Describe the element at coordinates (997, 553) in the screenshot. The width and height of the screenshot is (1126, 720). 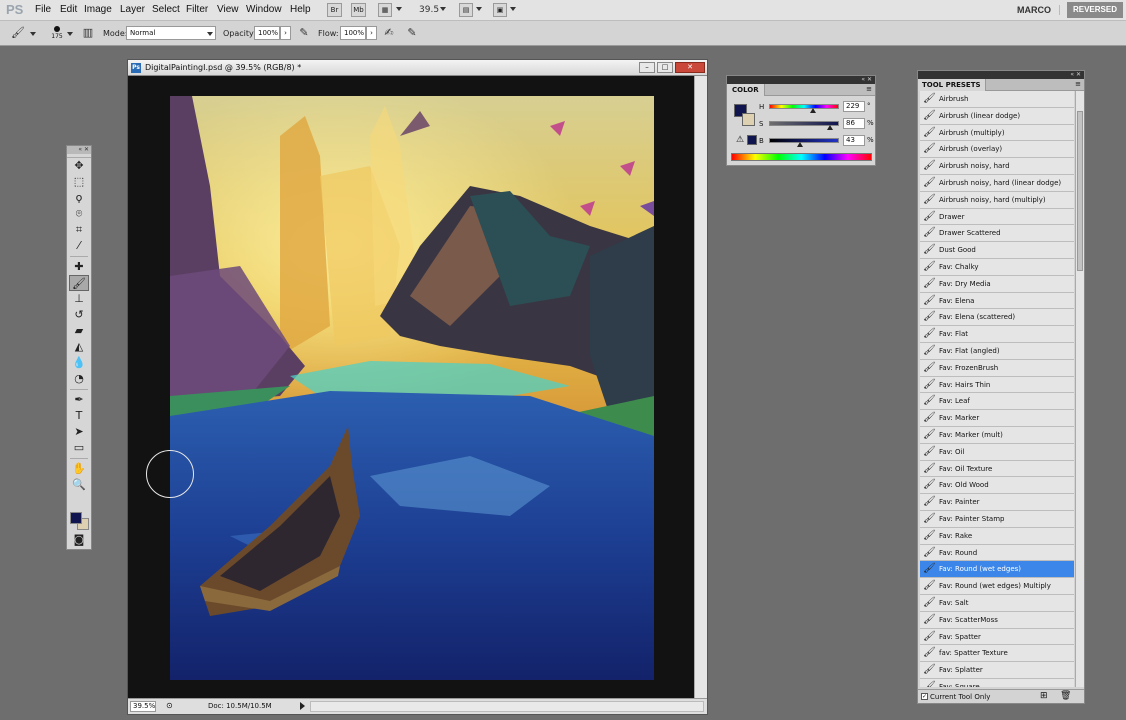
I see `list-item: 🖌 Fav: Round` at that location.